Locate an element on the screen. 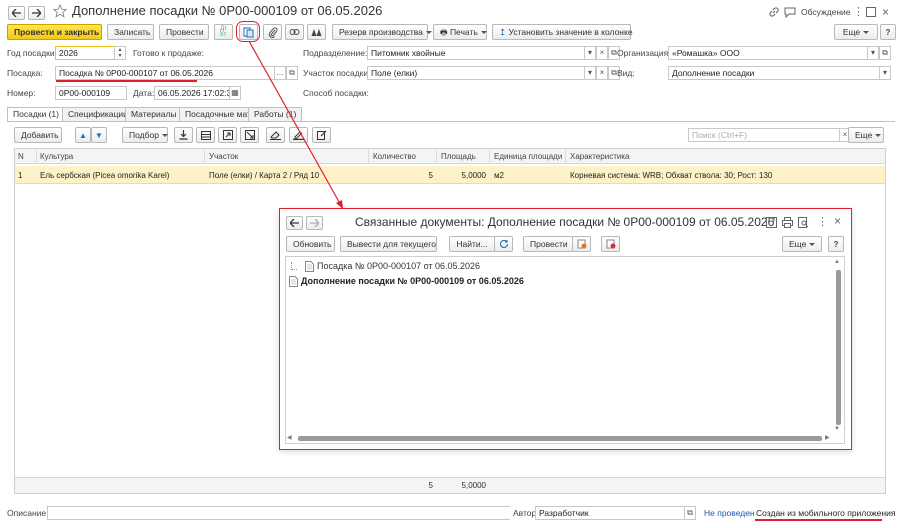 The height and width of the screenshot is (528, 900). description-label: Описание: is located at coordinates (28, 513).